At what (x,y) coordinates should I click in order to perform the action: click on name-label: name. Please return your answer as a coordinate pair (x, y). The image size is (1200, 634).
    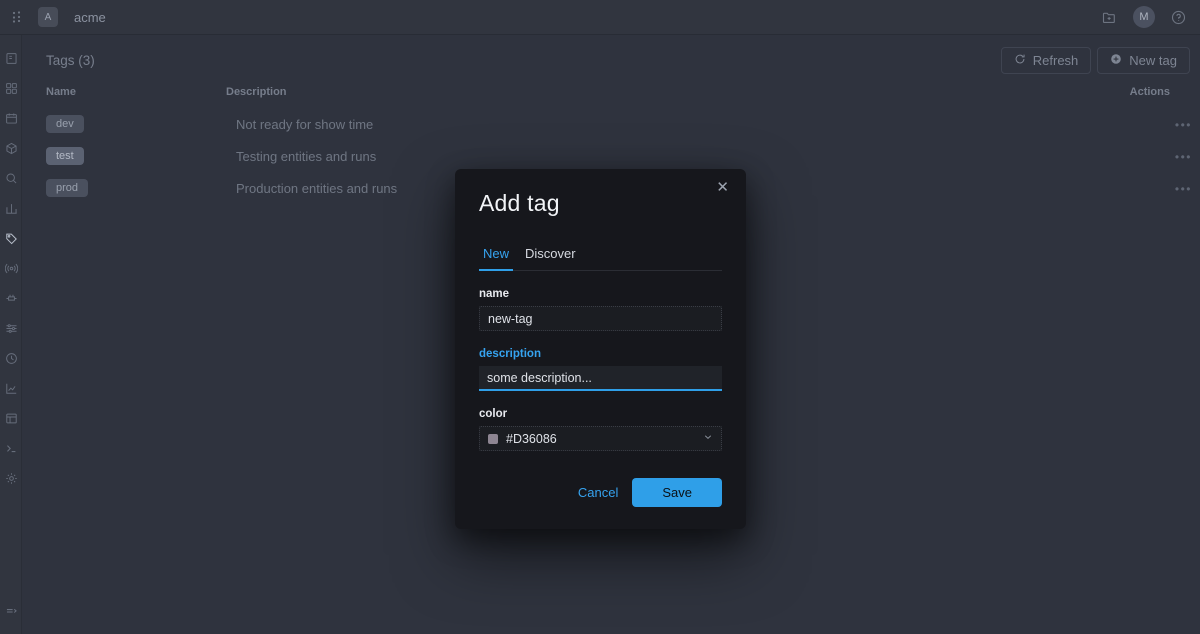
    Looking at the image, I should click on (494, 294).